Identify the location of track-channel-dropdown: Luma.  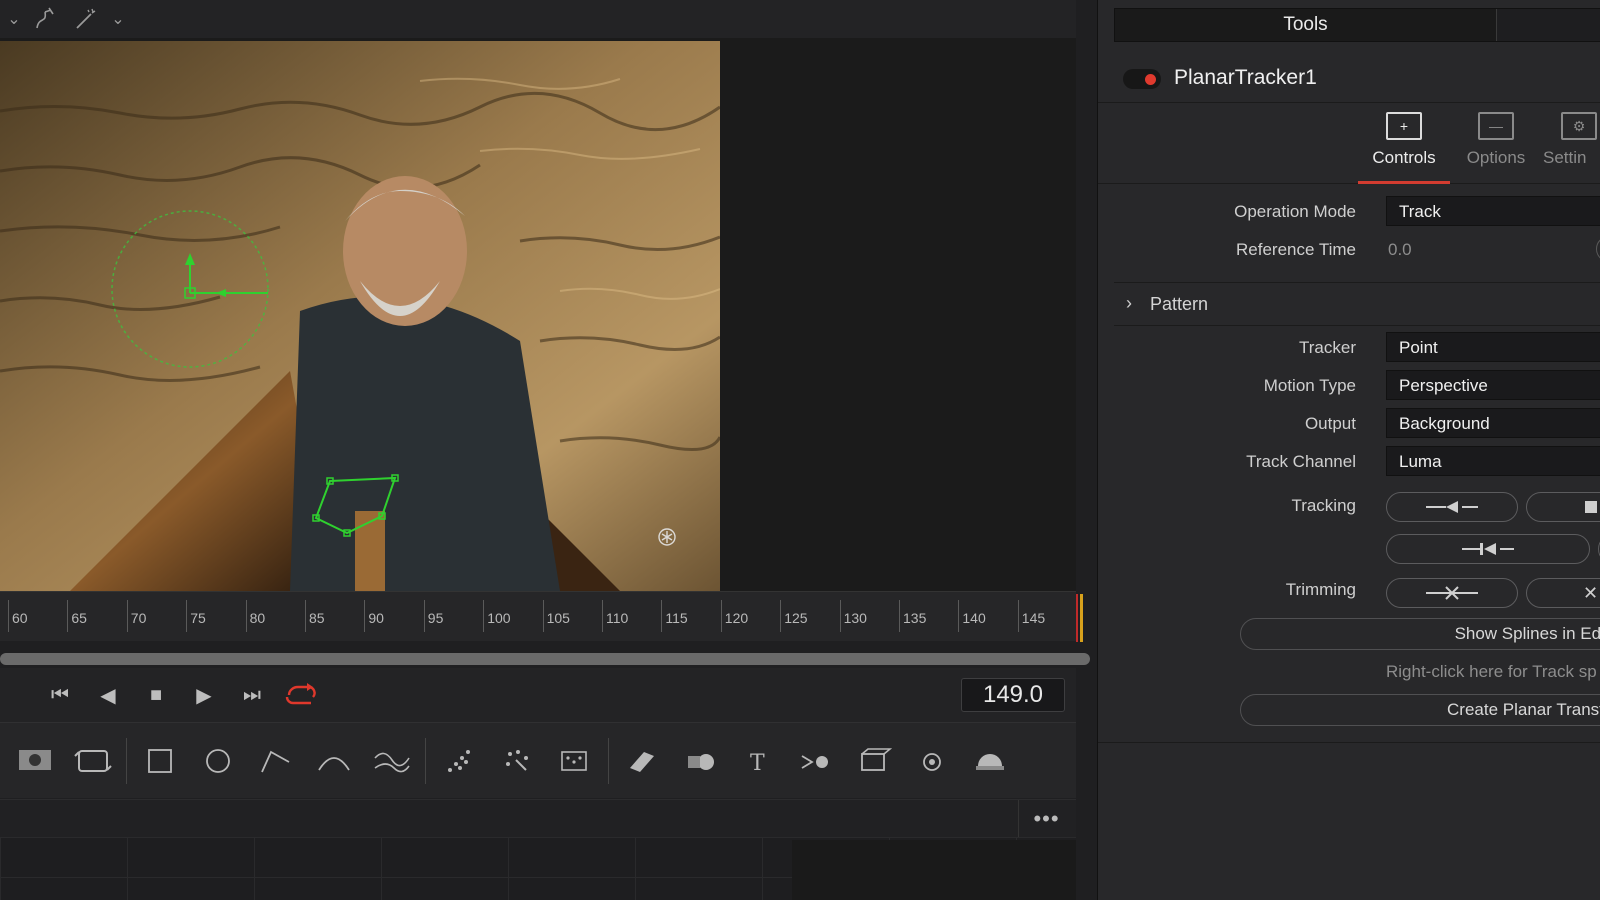
(1493, 461).